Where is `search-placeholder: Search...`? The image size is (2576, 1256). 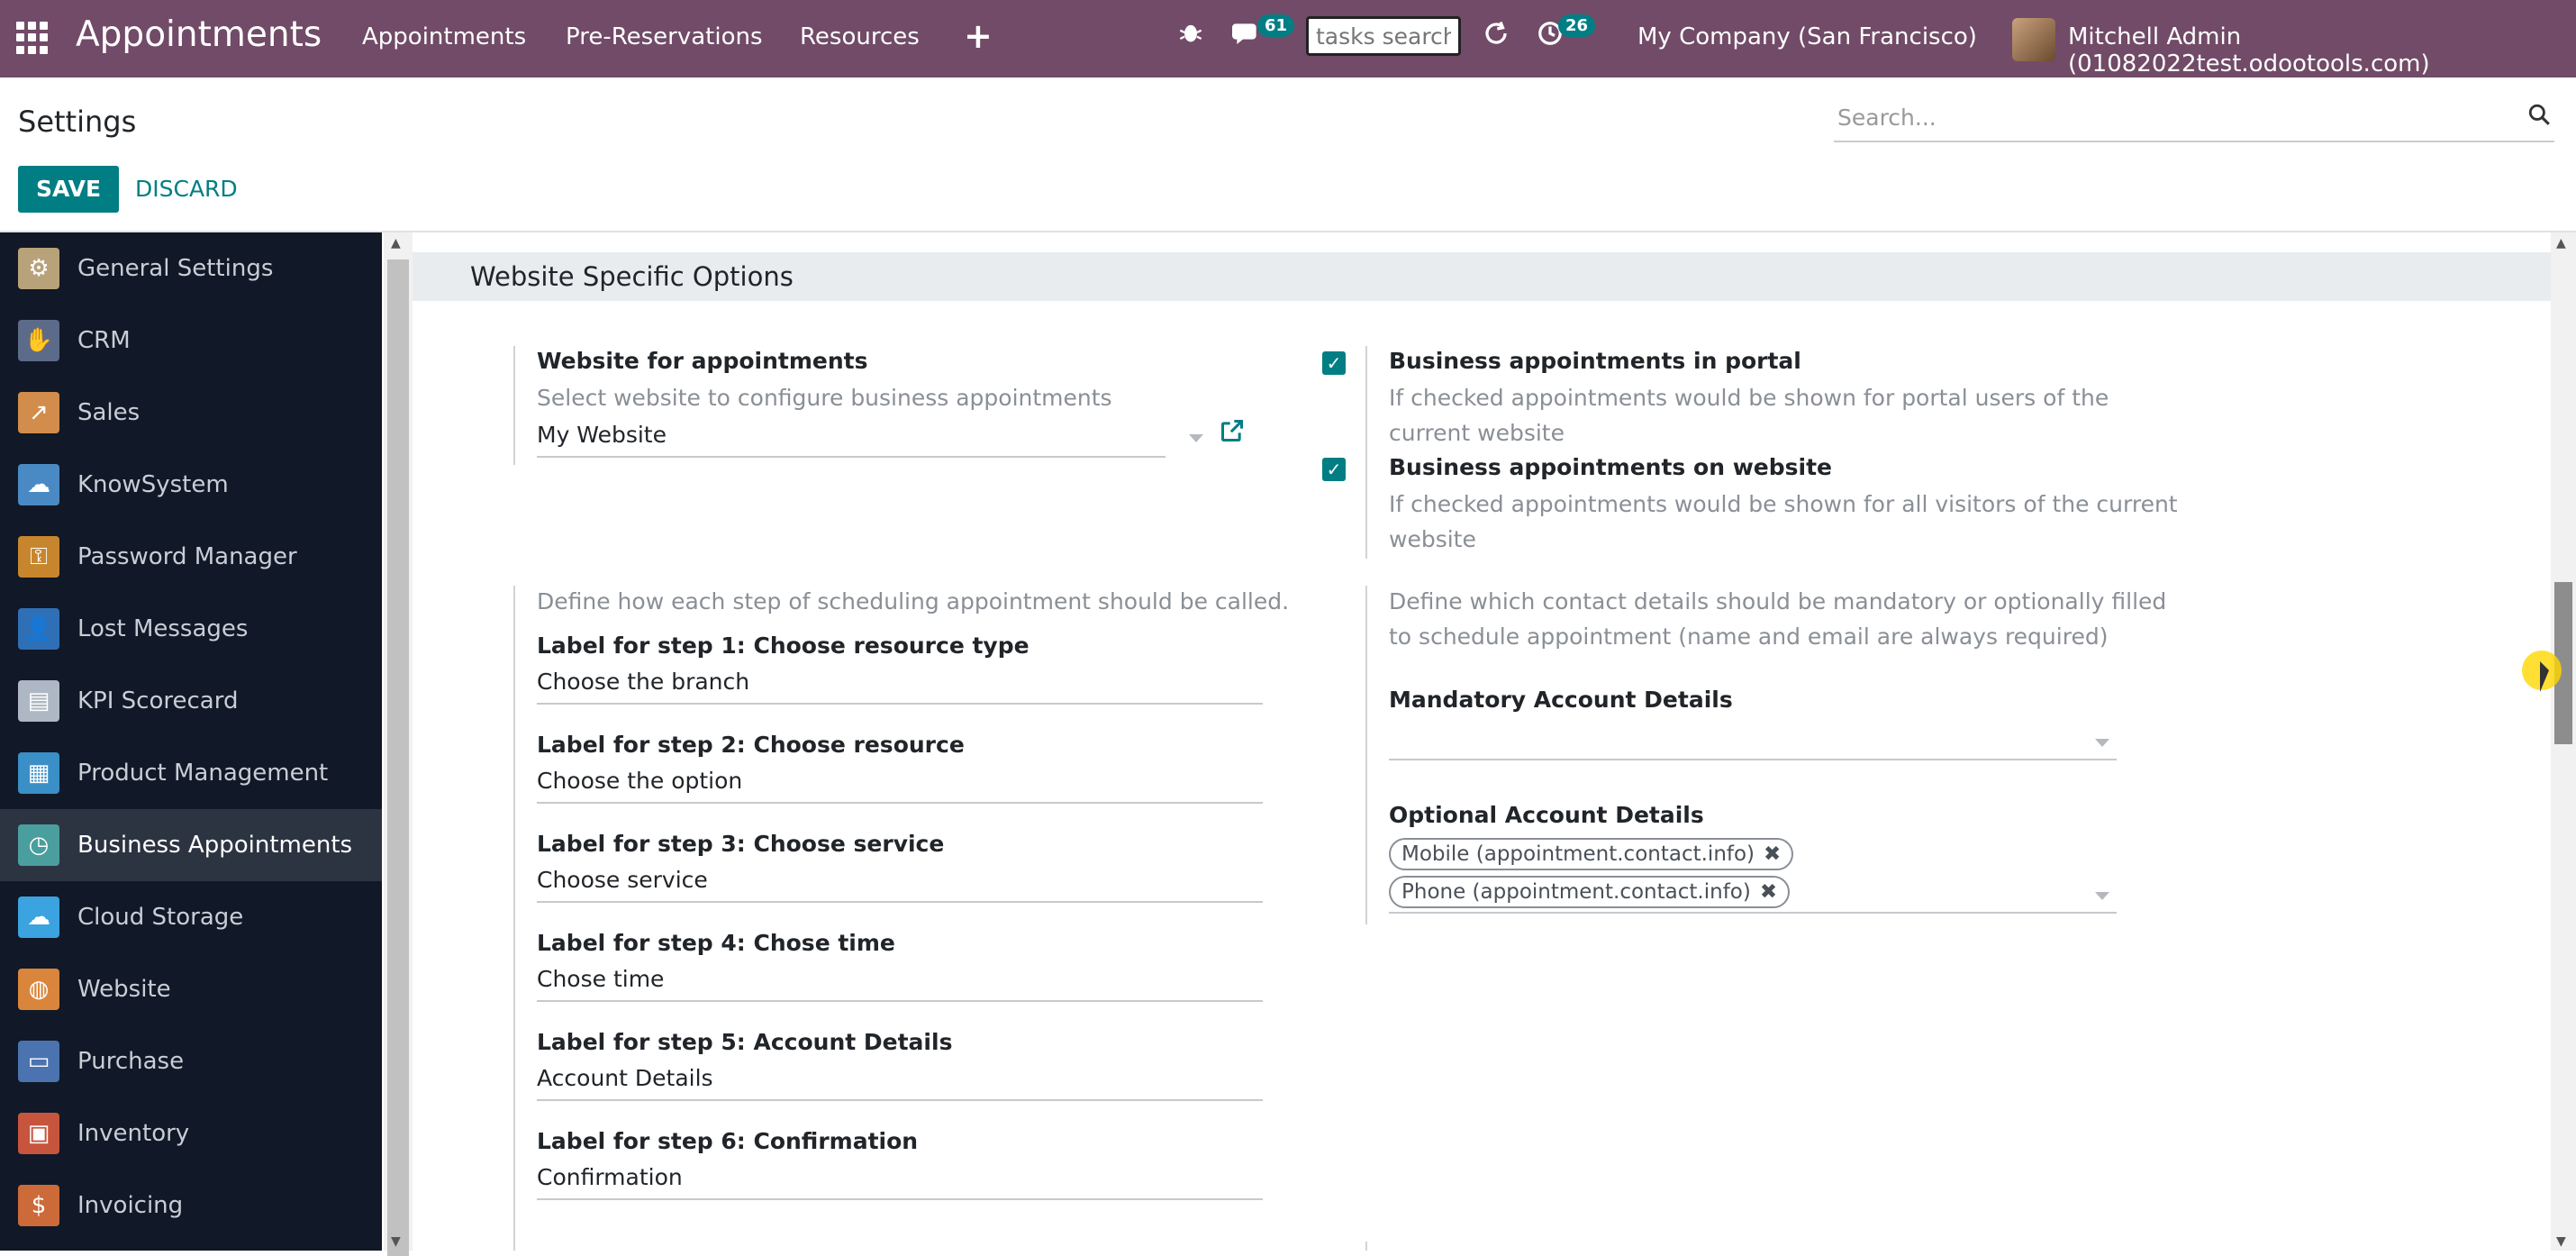
search-placeholder: Search... is located at coordinates (1887, 118).